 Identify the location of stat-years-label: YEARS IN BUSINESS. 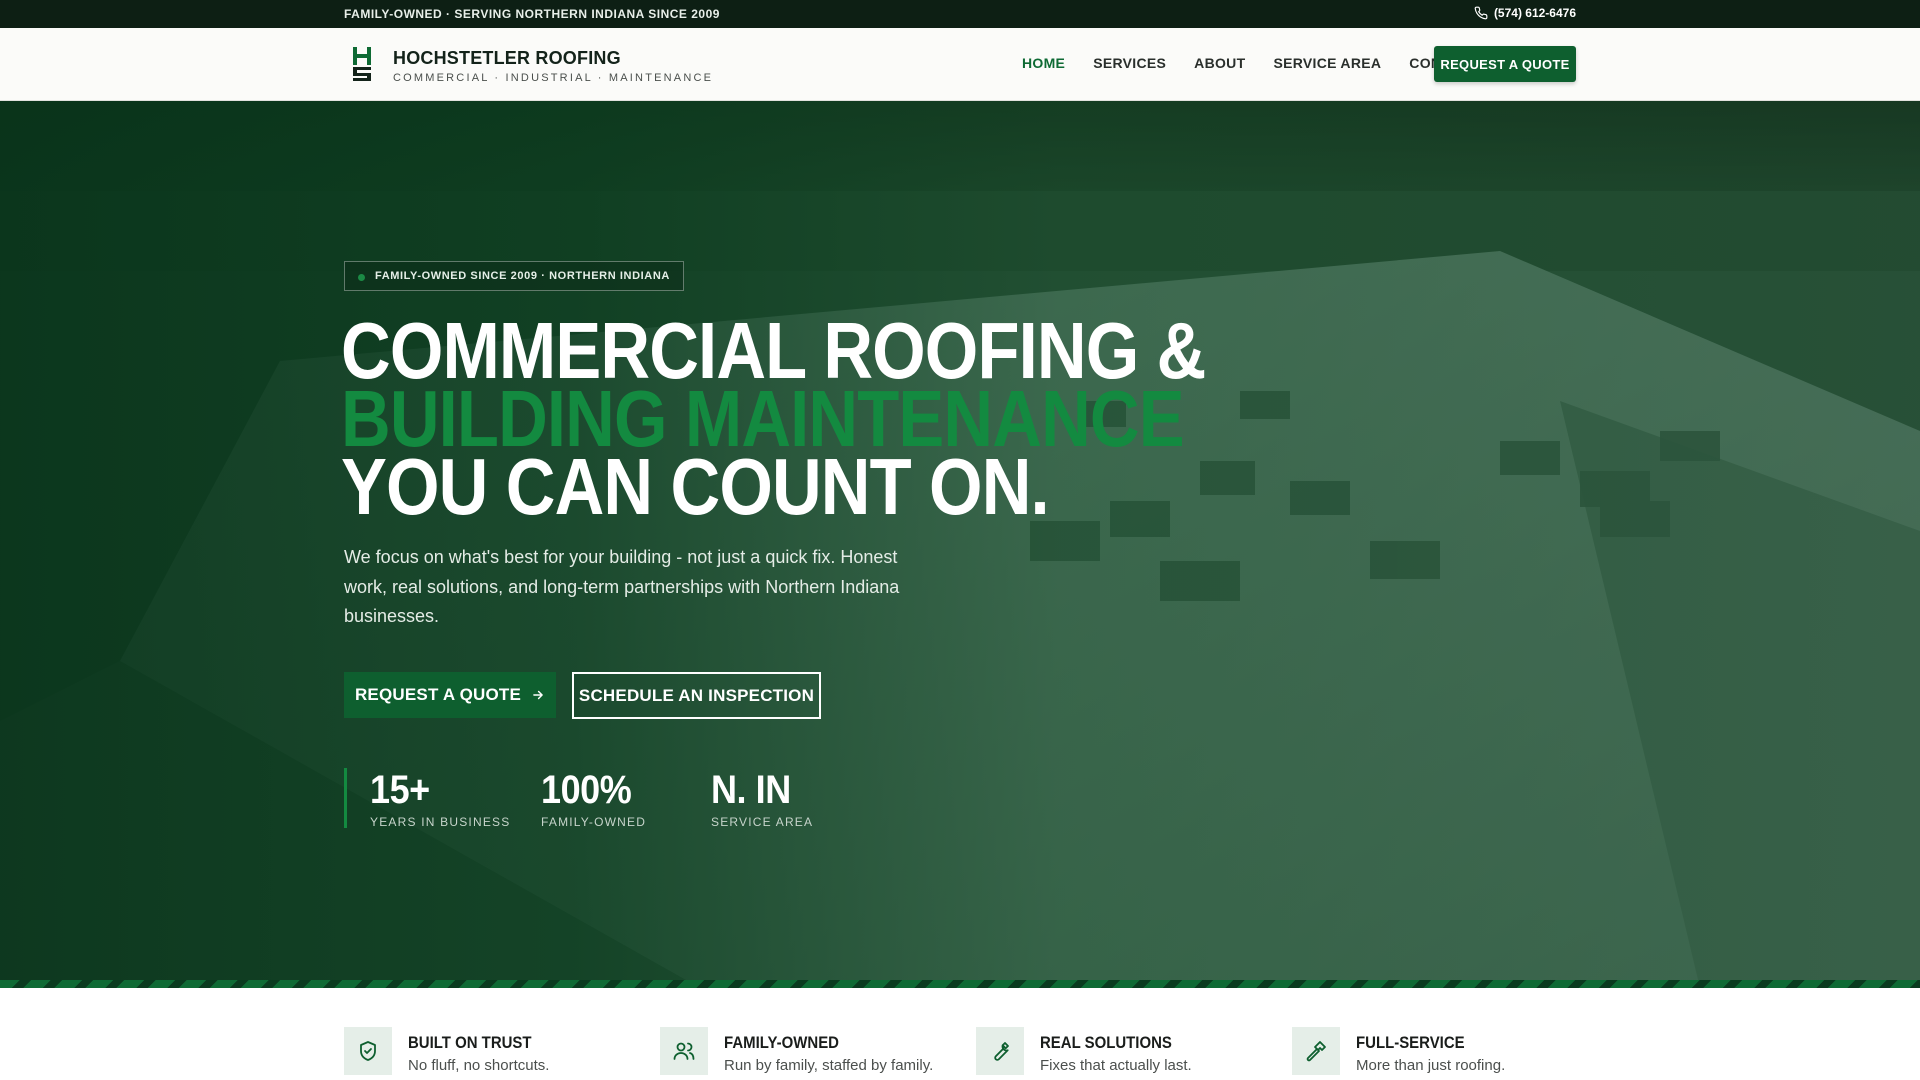
(440, 822).